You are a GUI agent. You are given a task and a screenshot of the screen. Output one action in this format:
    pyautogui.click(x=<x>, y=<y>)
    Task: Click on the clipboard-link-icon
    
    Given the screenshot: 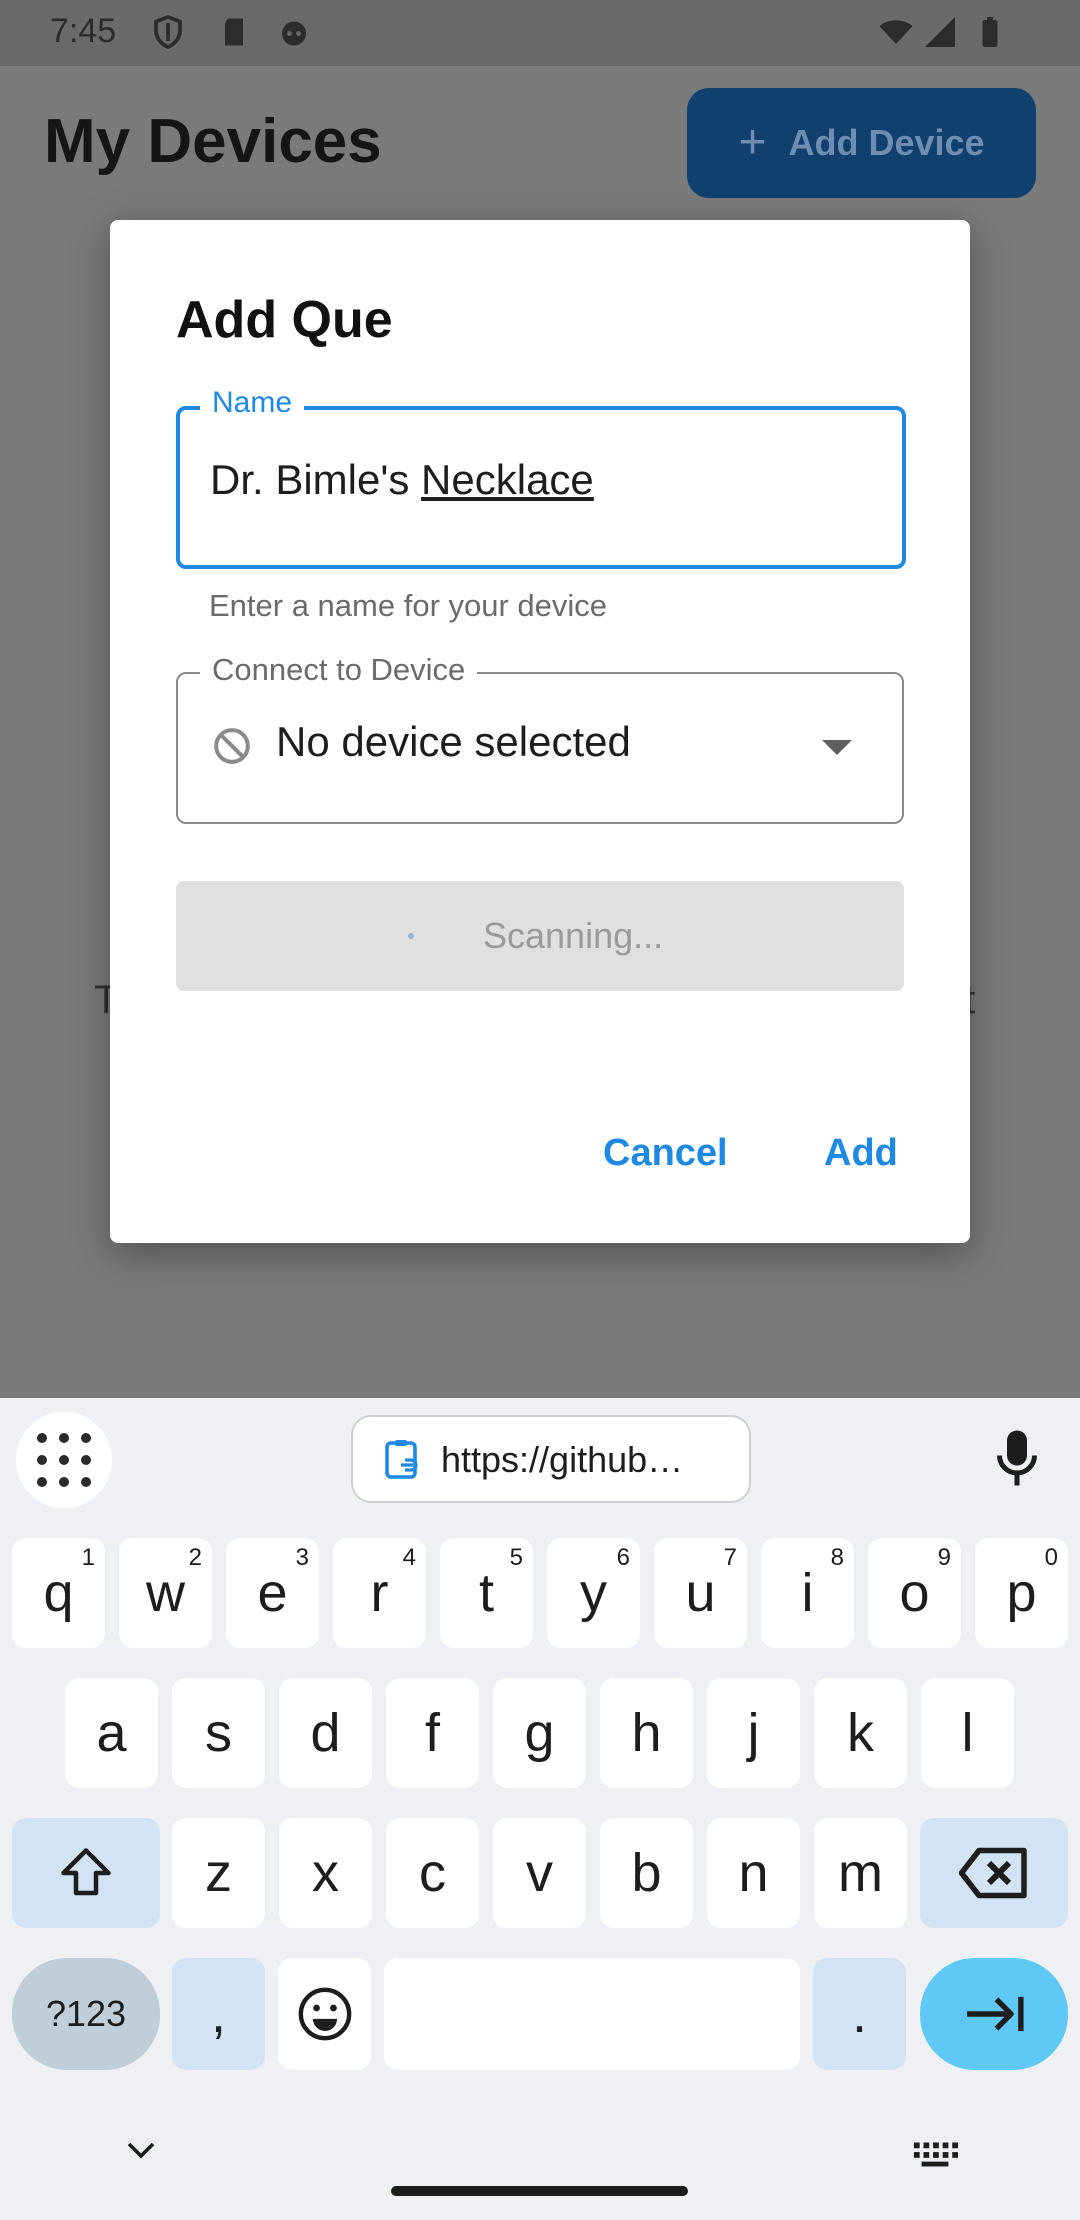 What is the action you would take?
    pyautogui.click(x=401, y=1459)
    